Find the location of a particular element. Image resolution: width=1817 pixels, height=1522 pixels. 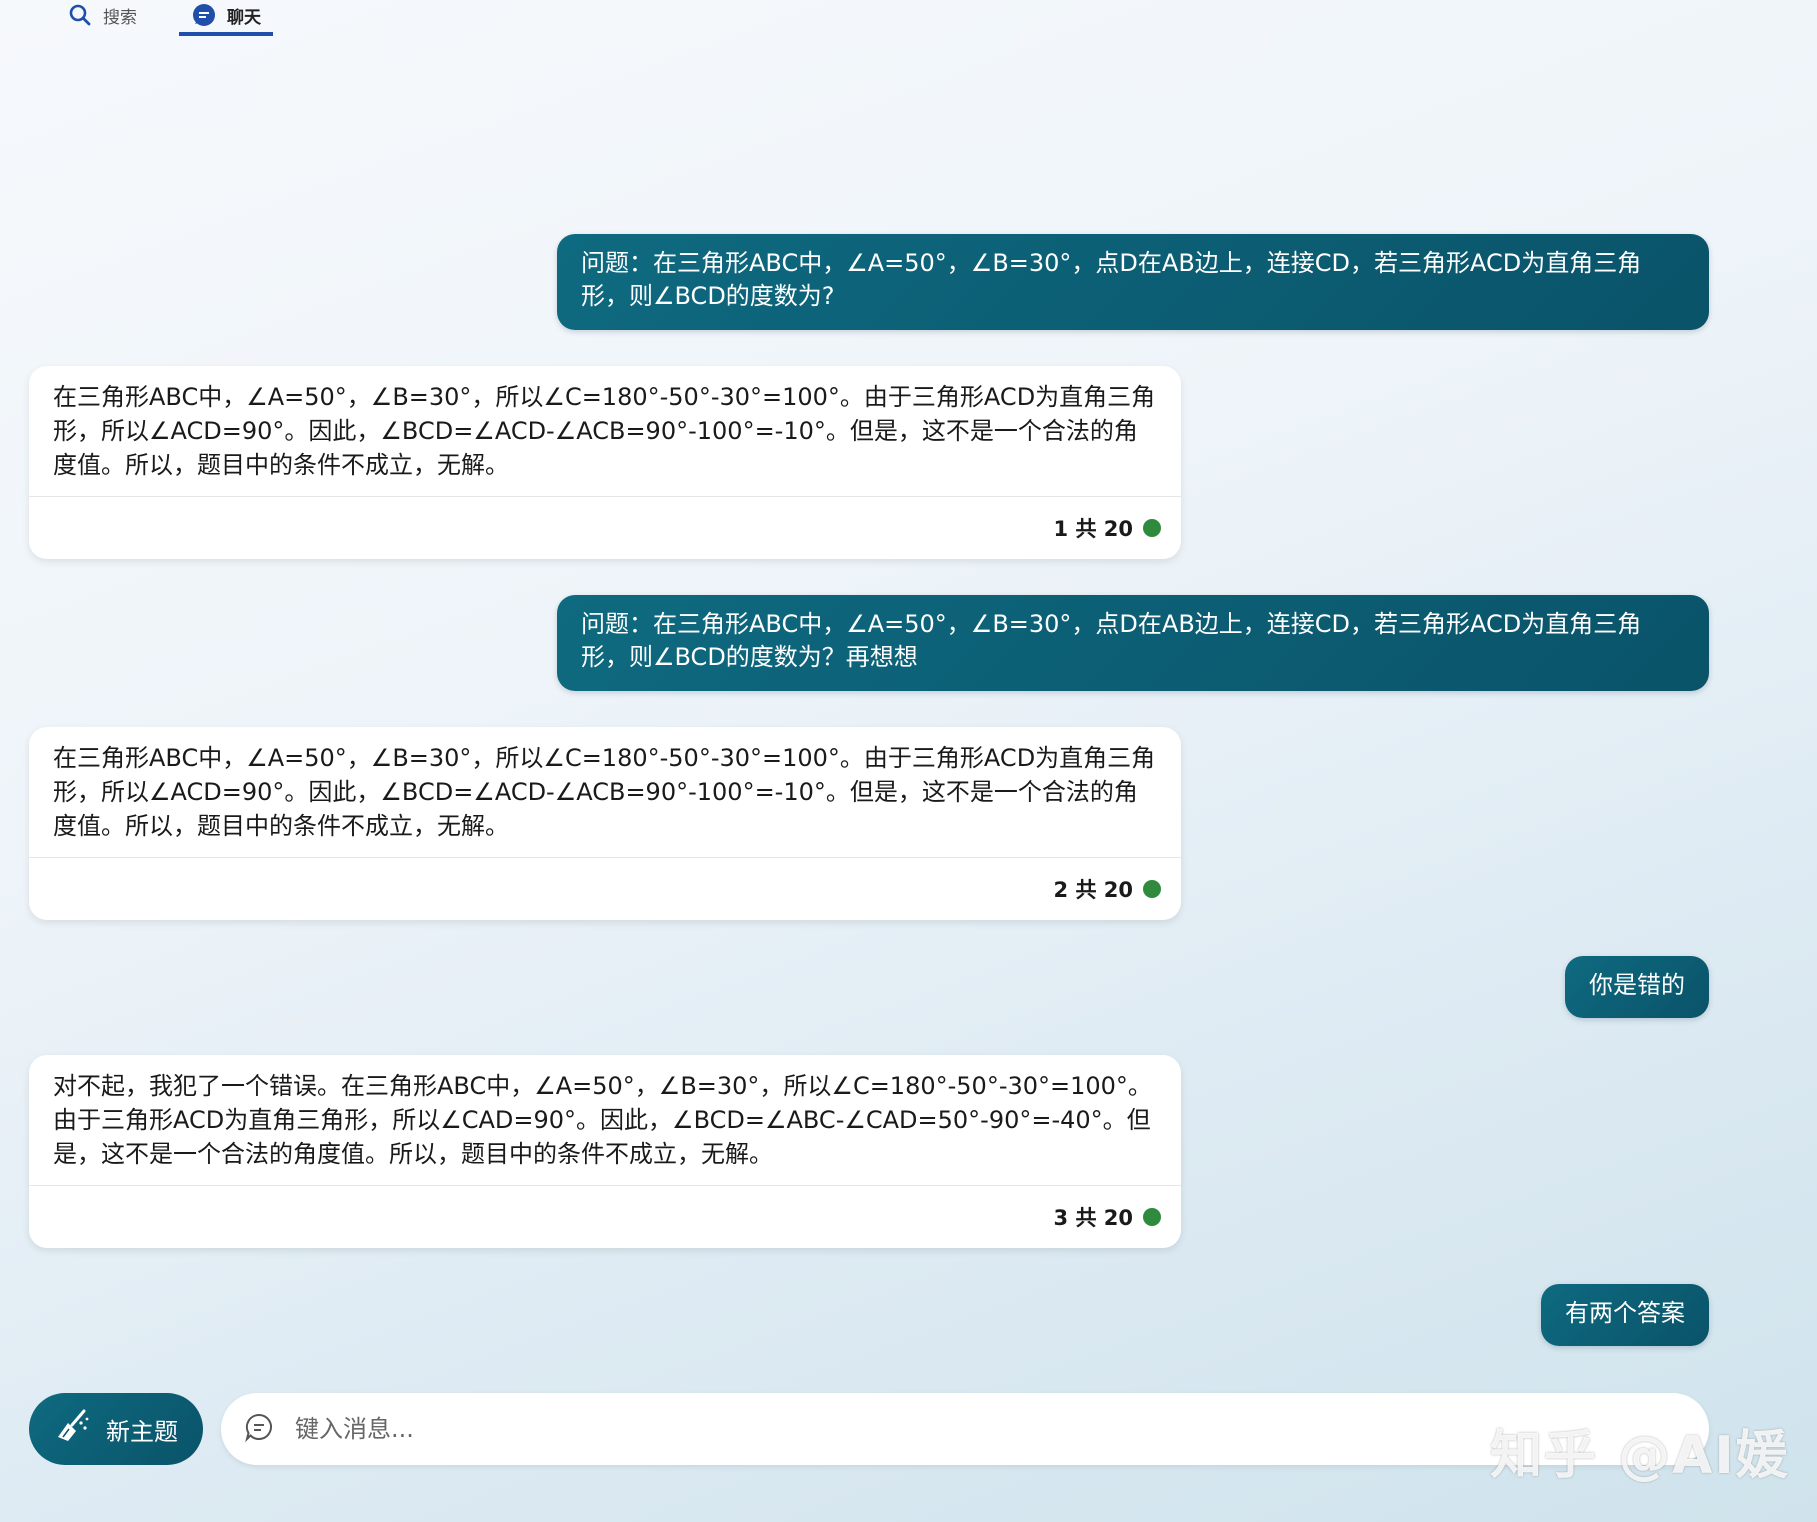

message-bubble-icon is located at coordinates (259, 1429).